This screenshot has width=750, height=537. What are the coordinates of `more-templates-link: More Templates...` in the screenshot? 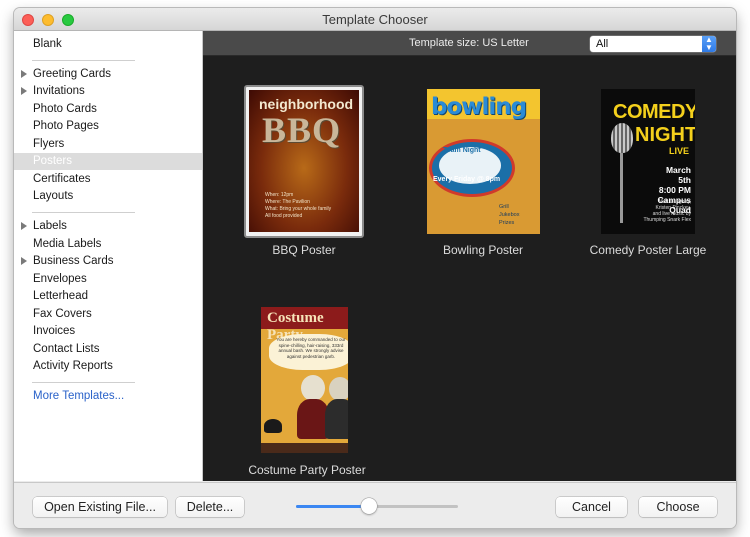 It's located at (108, 396).